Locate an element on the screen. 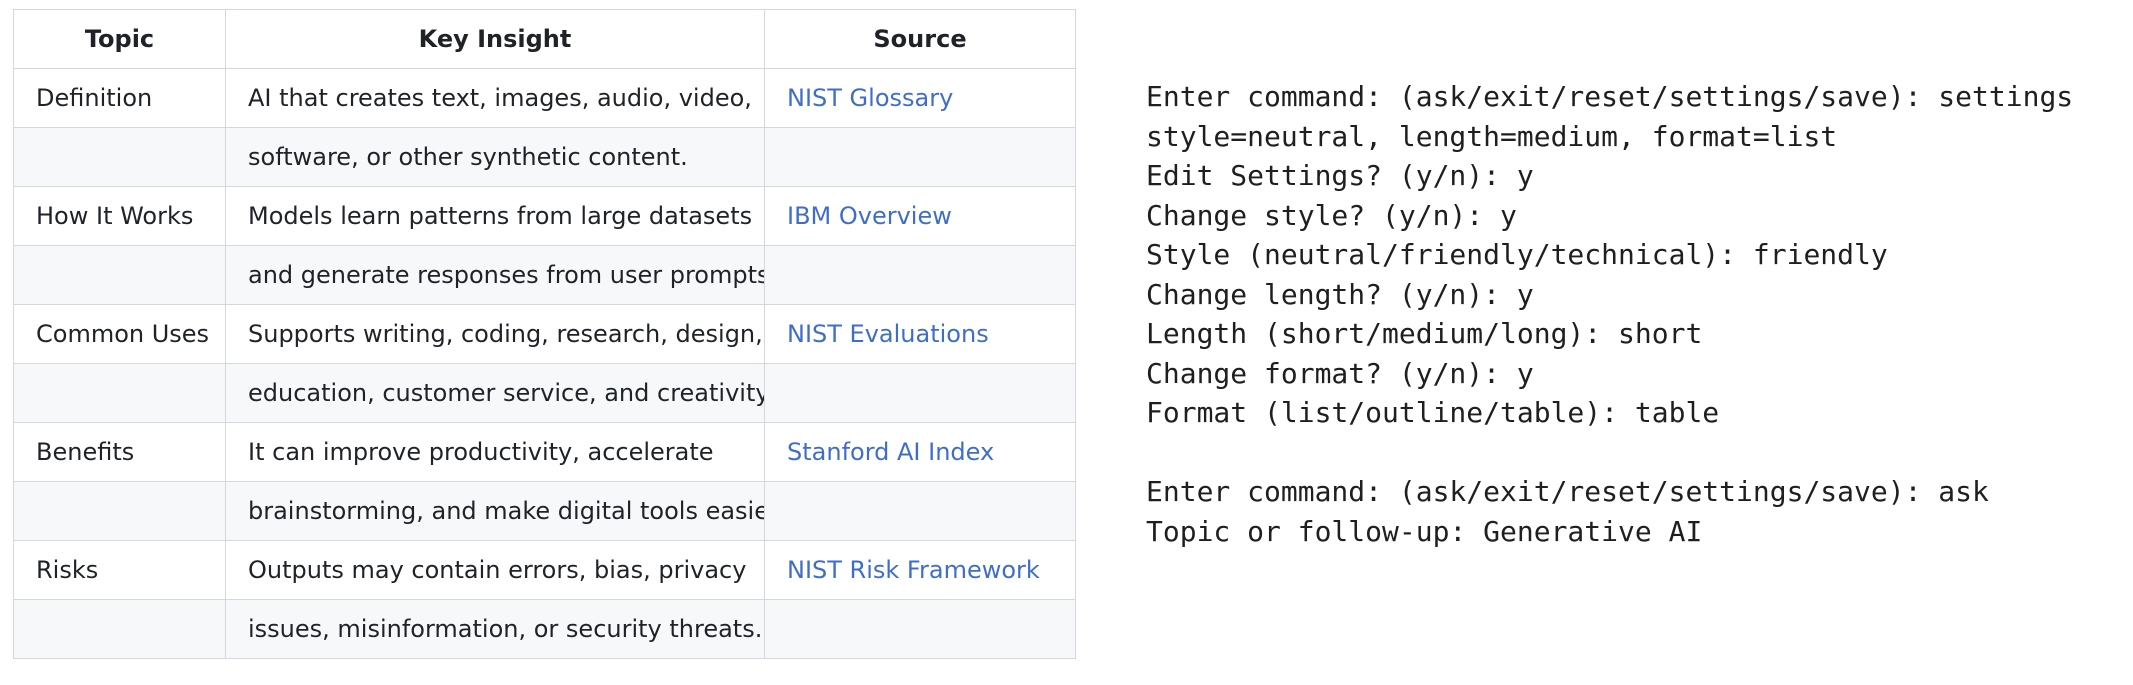  table-row-continued: software, or other synthetic content. is located at coordinates (544, 157).